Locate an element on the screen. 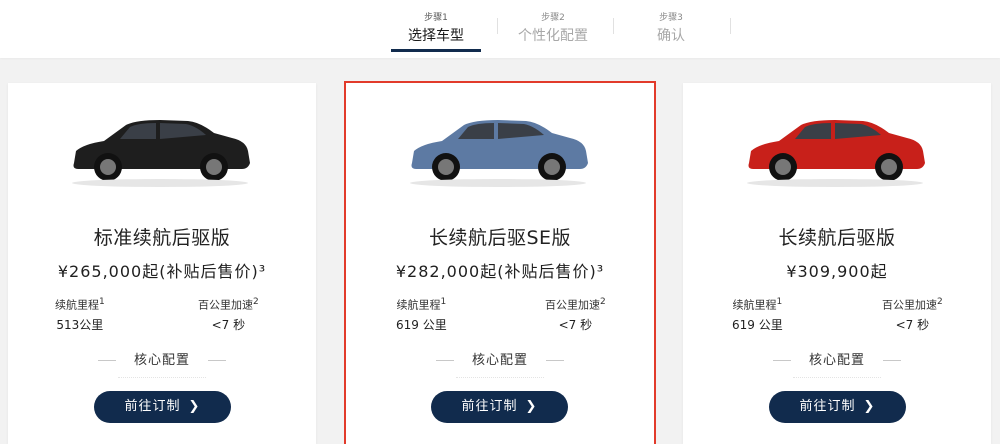 Image resolution: width=1000 pixels, height=444 pixels. step-3-confirm: 步骤3 确认 is located at coordinates (671, 32).